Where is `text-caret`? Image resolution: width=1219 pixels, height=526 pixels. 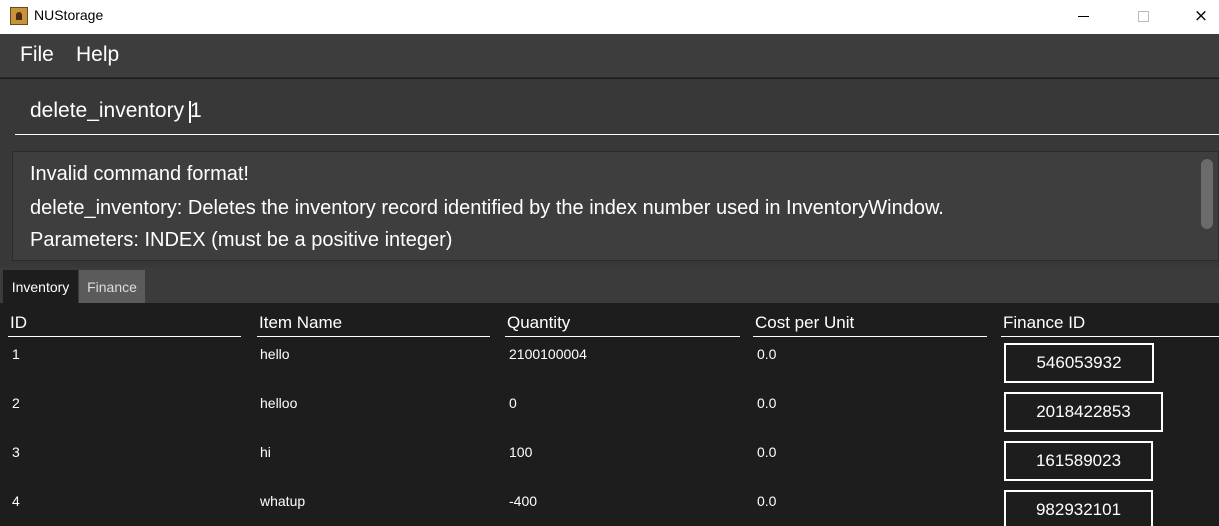
text-caret is located at coordinates (190, 112).